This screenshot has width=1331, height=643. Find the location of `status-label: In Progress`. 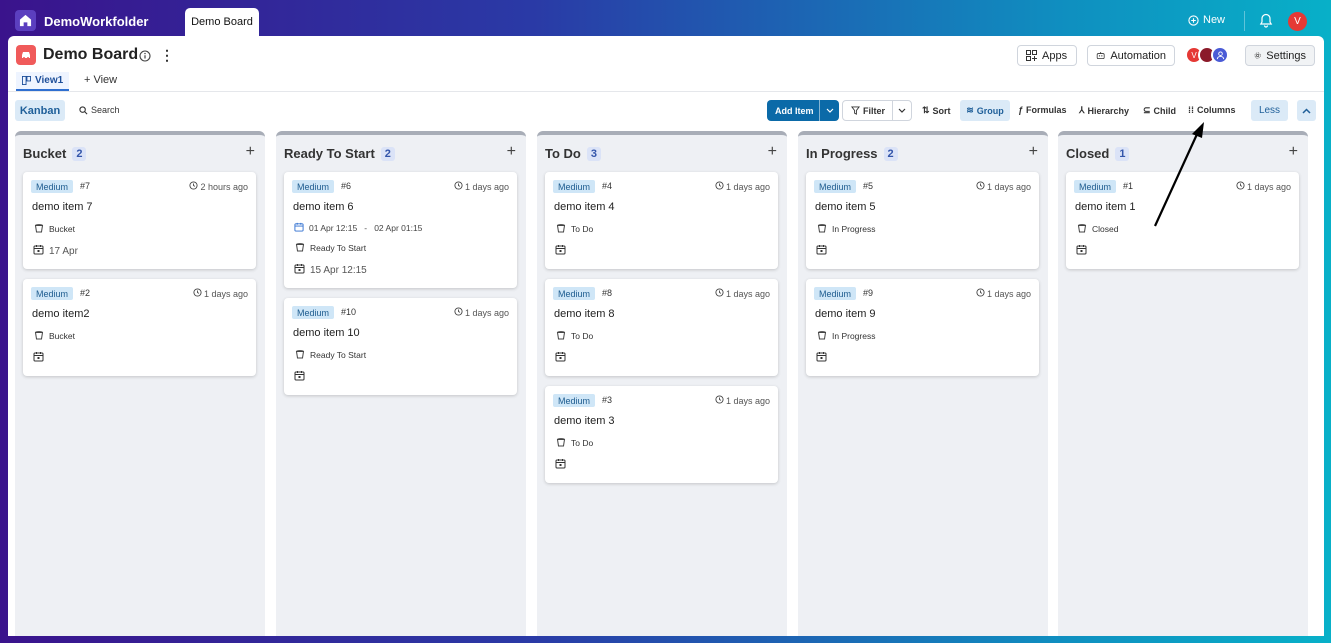

status-label: In Progress is located at coordinates (846, 336).